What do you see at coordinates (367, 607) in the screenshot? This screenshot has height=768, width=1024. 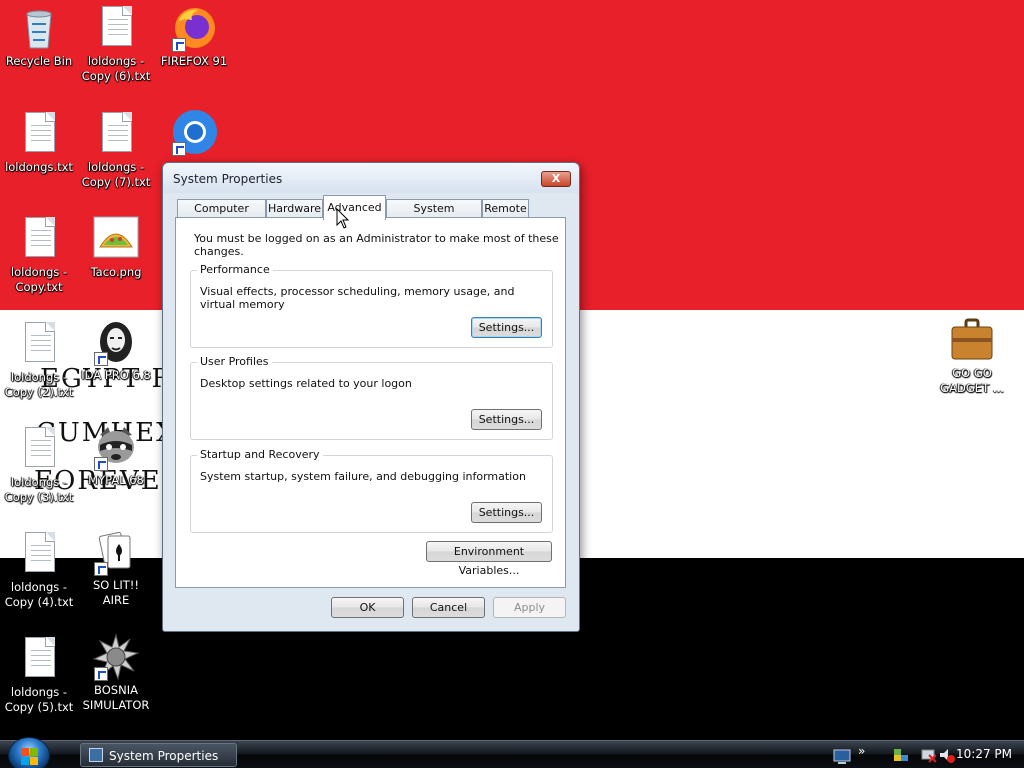 I see `ok-button: OK` at bounding box center [367, 607].